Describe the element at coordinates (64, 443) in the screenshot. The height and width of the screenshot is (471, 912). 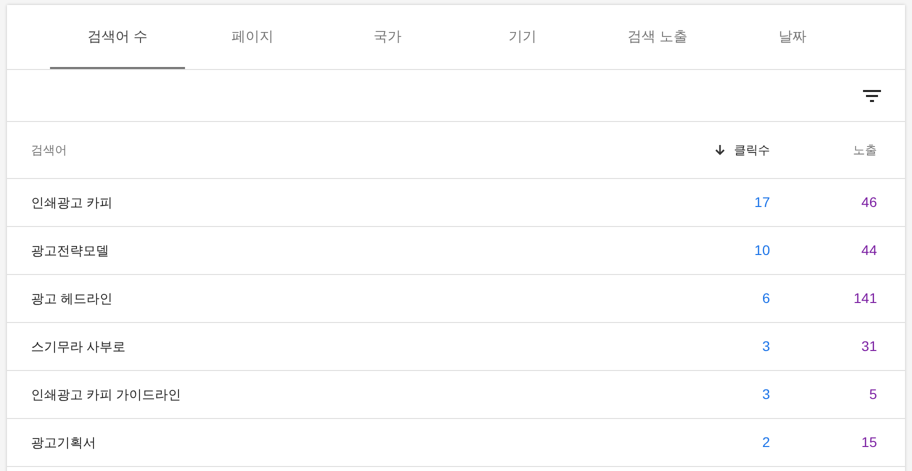
I see `query-cell-text: 광고기획서` at that location.